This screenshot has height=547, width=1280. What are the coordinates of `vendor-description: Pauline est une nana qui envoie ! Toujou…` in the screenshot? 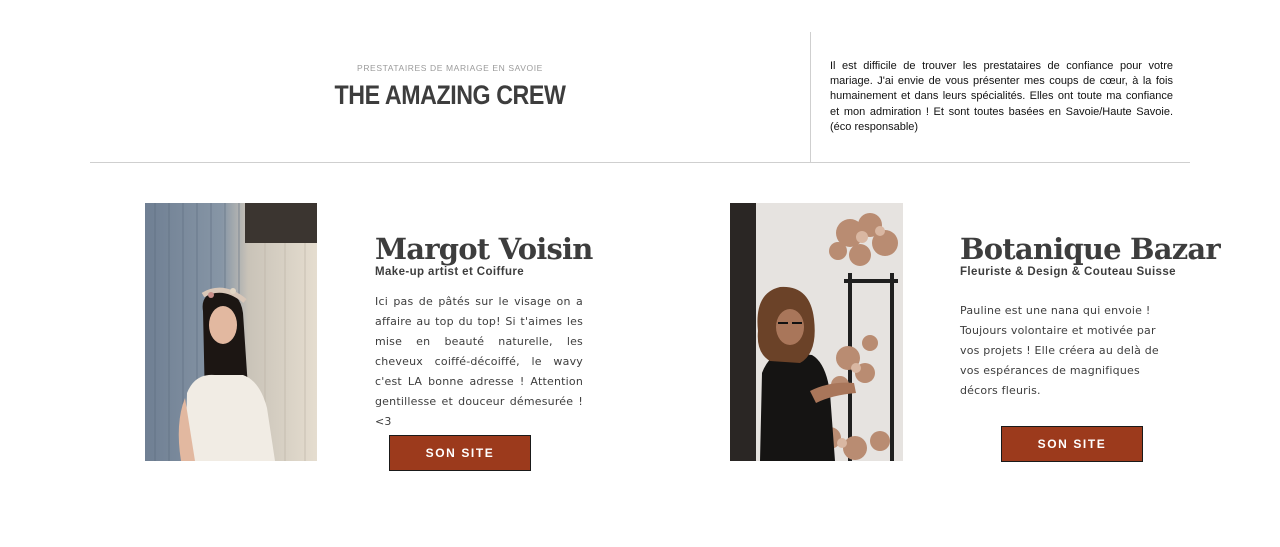 It's located at (1059, 350).